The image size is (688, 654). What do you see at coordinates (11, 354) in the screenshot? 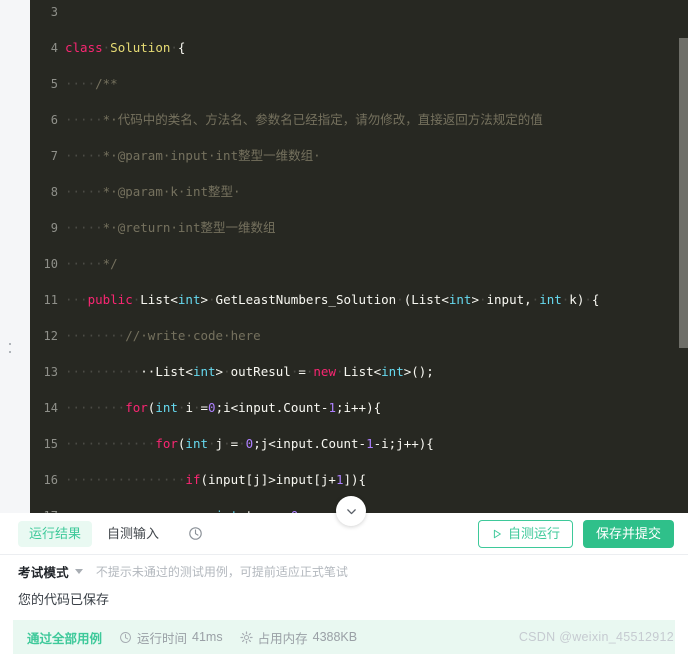
I see `editor-minimap-dots` at bounding box center [11, 354].